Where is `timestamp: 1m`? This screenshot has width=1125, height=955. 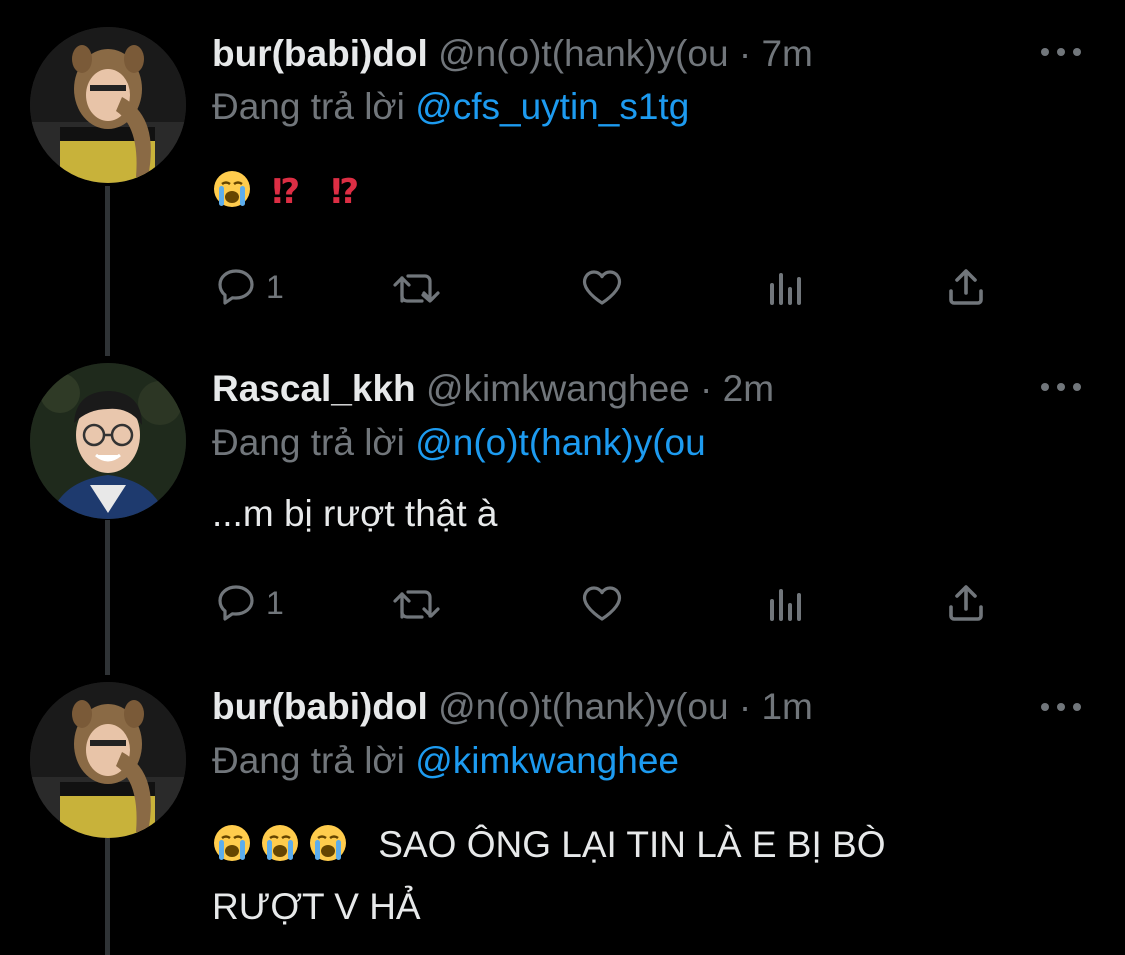 timestamp: 1m is located at coordinates (786, 706).